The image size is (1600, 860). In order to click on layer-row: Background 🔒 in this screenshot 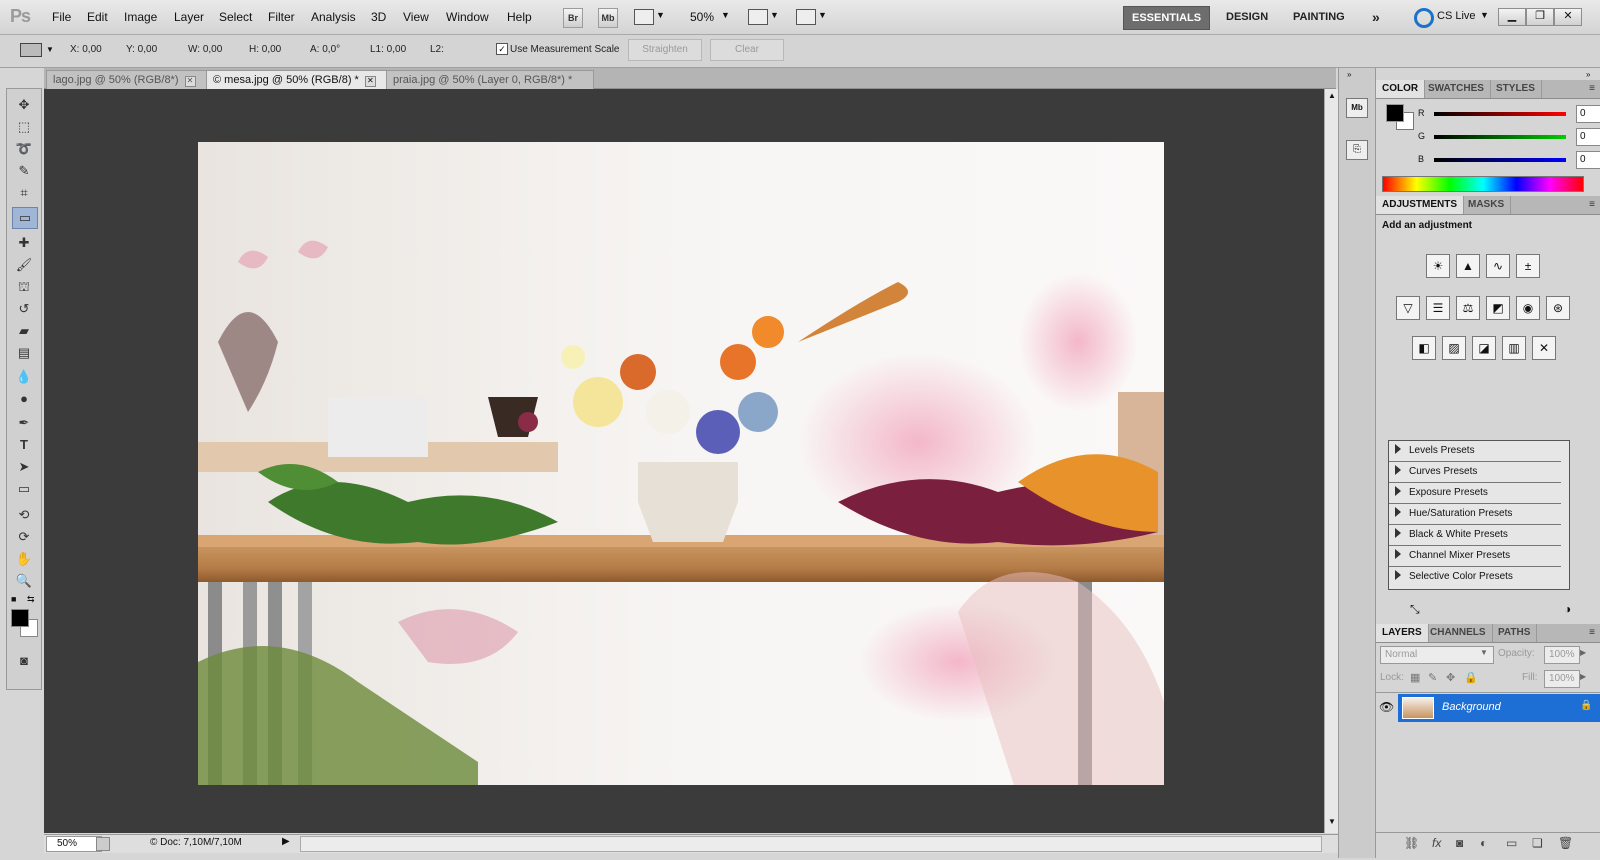, I will do `click(1499, 708)`.